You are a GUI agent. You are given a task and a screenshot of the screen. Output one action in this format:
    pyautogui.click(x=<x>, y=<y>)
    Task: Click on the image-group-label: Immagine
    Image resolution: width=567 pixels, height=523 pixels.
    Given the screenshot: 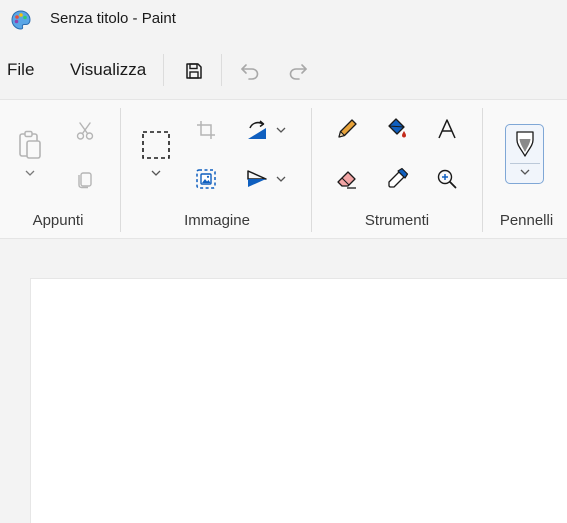 What is the action you would take?
    pyautogui.click(x=217, y=220)
    